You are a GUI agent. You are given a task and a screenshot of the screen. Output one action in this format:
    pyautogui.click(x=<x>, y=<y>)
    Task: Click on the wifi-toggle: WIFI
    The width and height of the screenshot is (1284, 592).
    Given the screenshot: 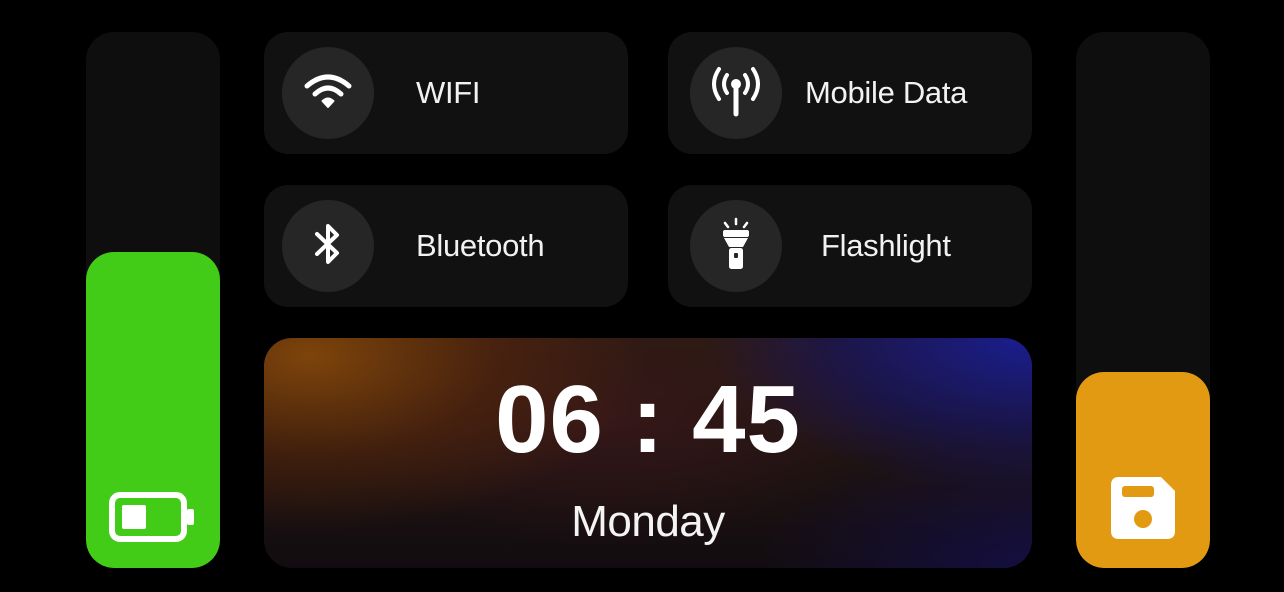 What is the action you would take?
    pyautogui.click(x=446, y=93)
    